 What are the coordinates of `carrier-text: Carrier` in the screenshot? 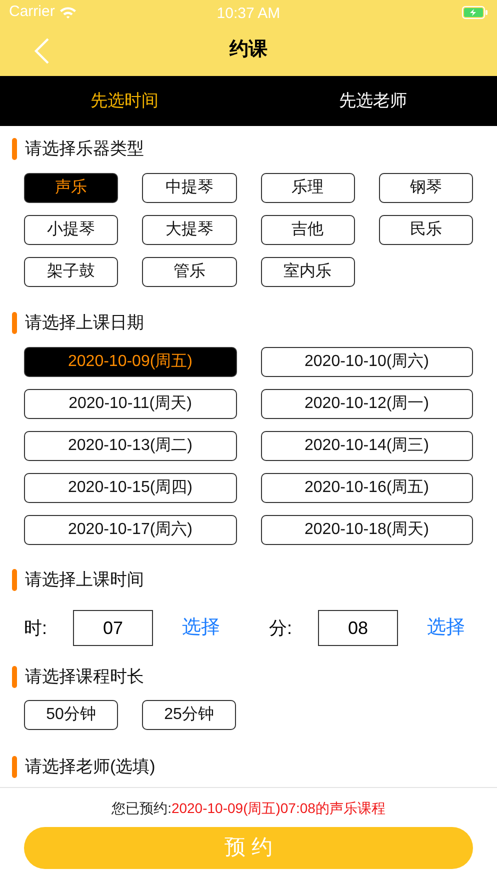 It's located at (32, 12).